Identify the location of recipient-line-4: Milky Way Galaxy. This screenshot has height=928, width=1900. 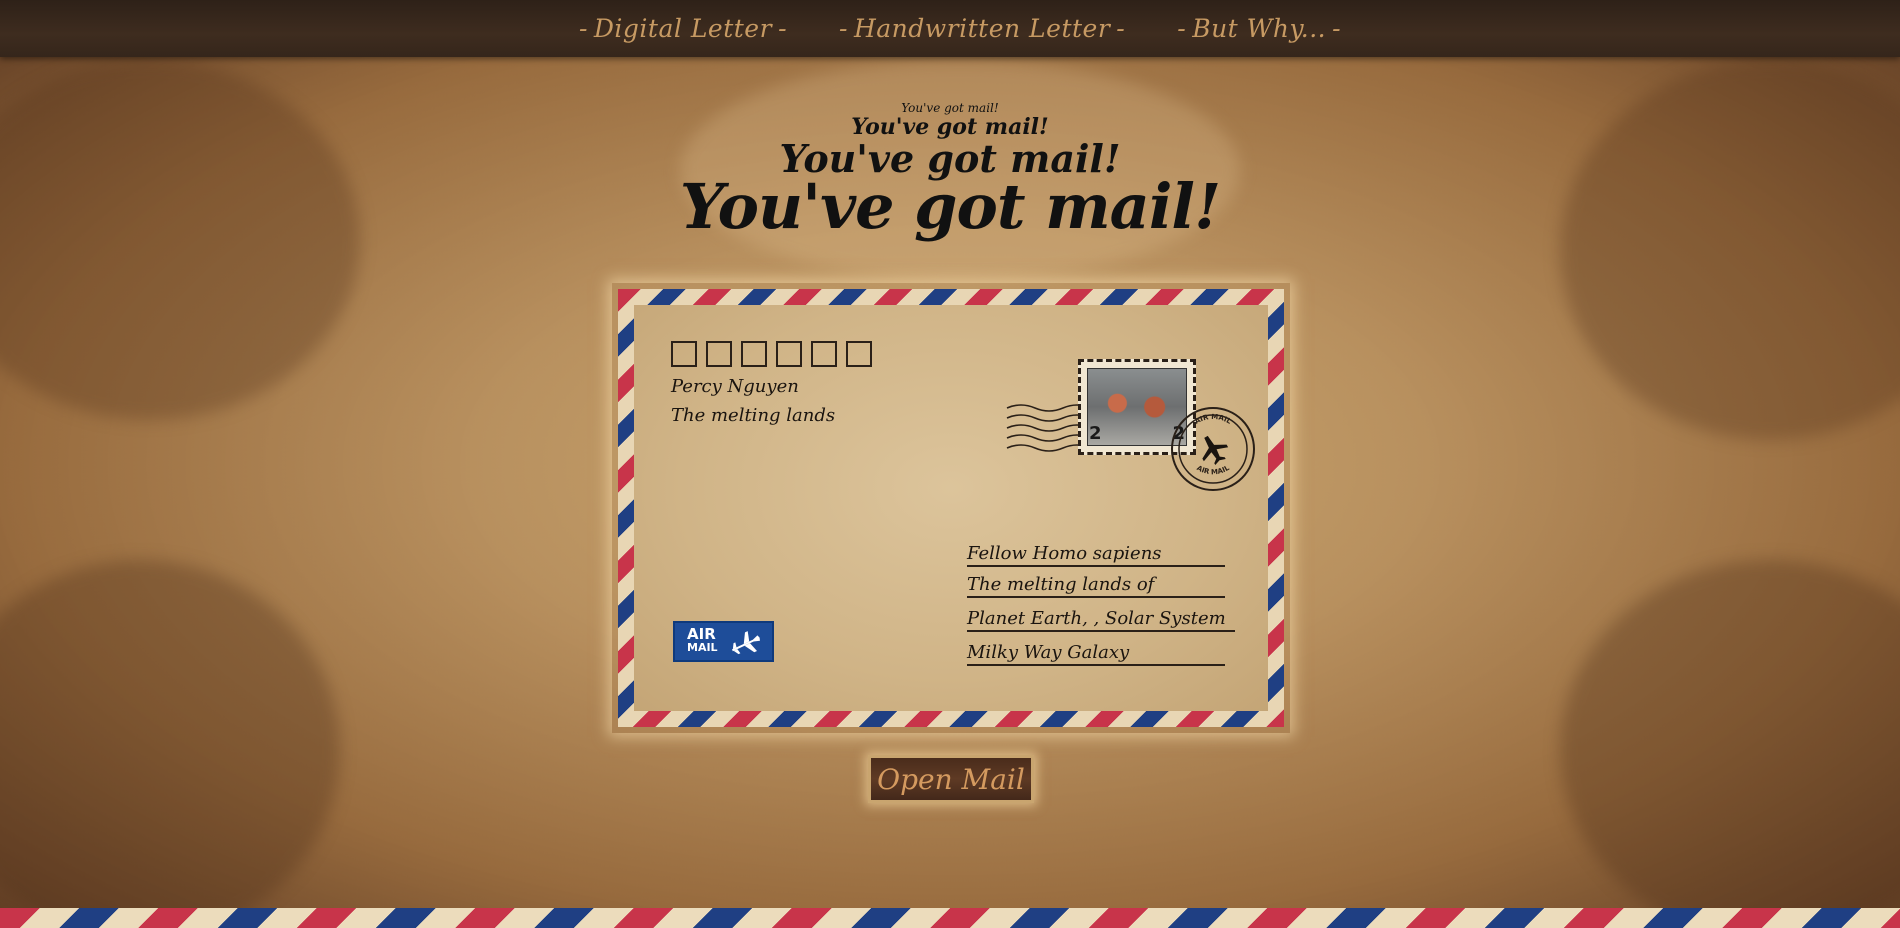
(1096, 654).